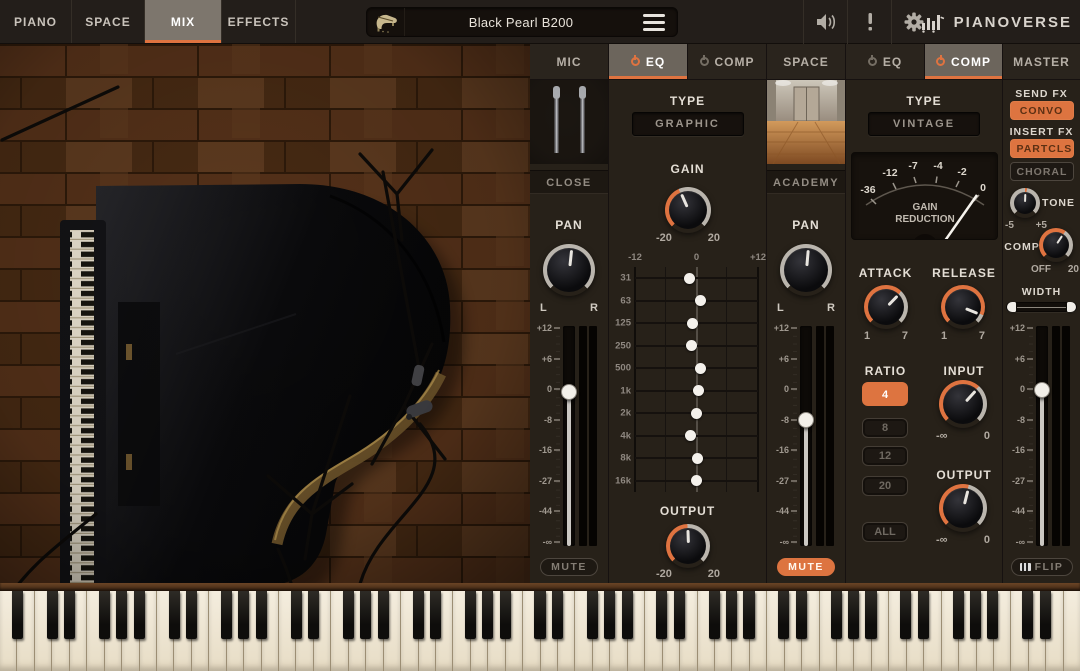  I want to click on space-mute-button: MUTE, so click(806, 567).